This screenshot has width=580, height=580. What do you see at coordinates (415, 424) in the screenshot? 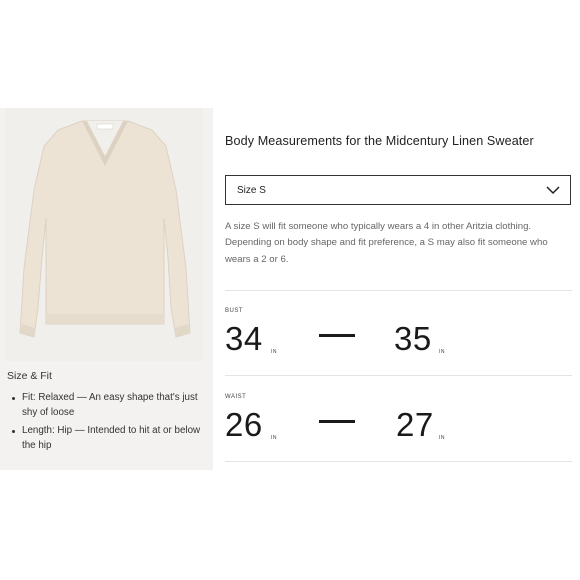
I see `measurement-max: 27` at bounding box center [415, 424].